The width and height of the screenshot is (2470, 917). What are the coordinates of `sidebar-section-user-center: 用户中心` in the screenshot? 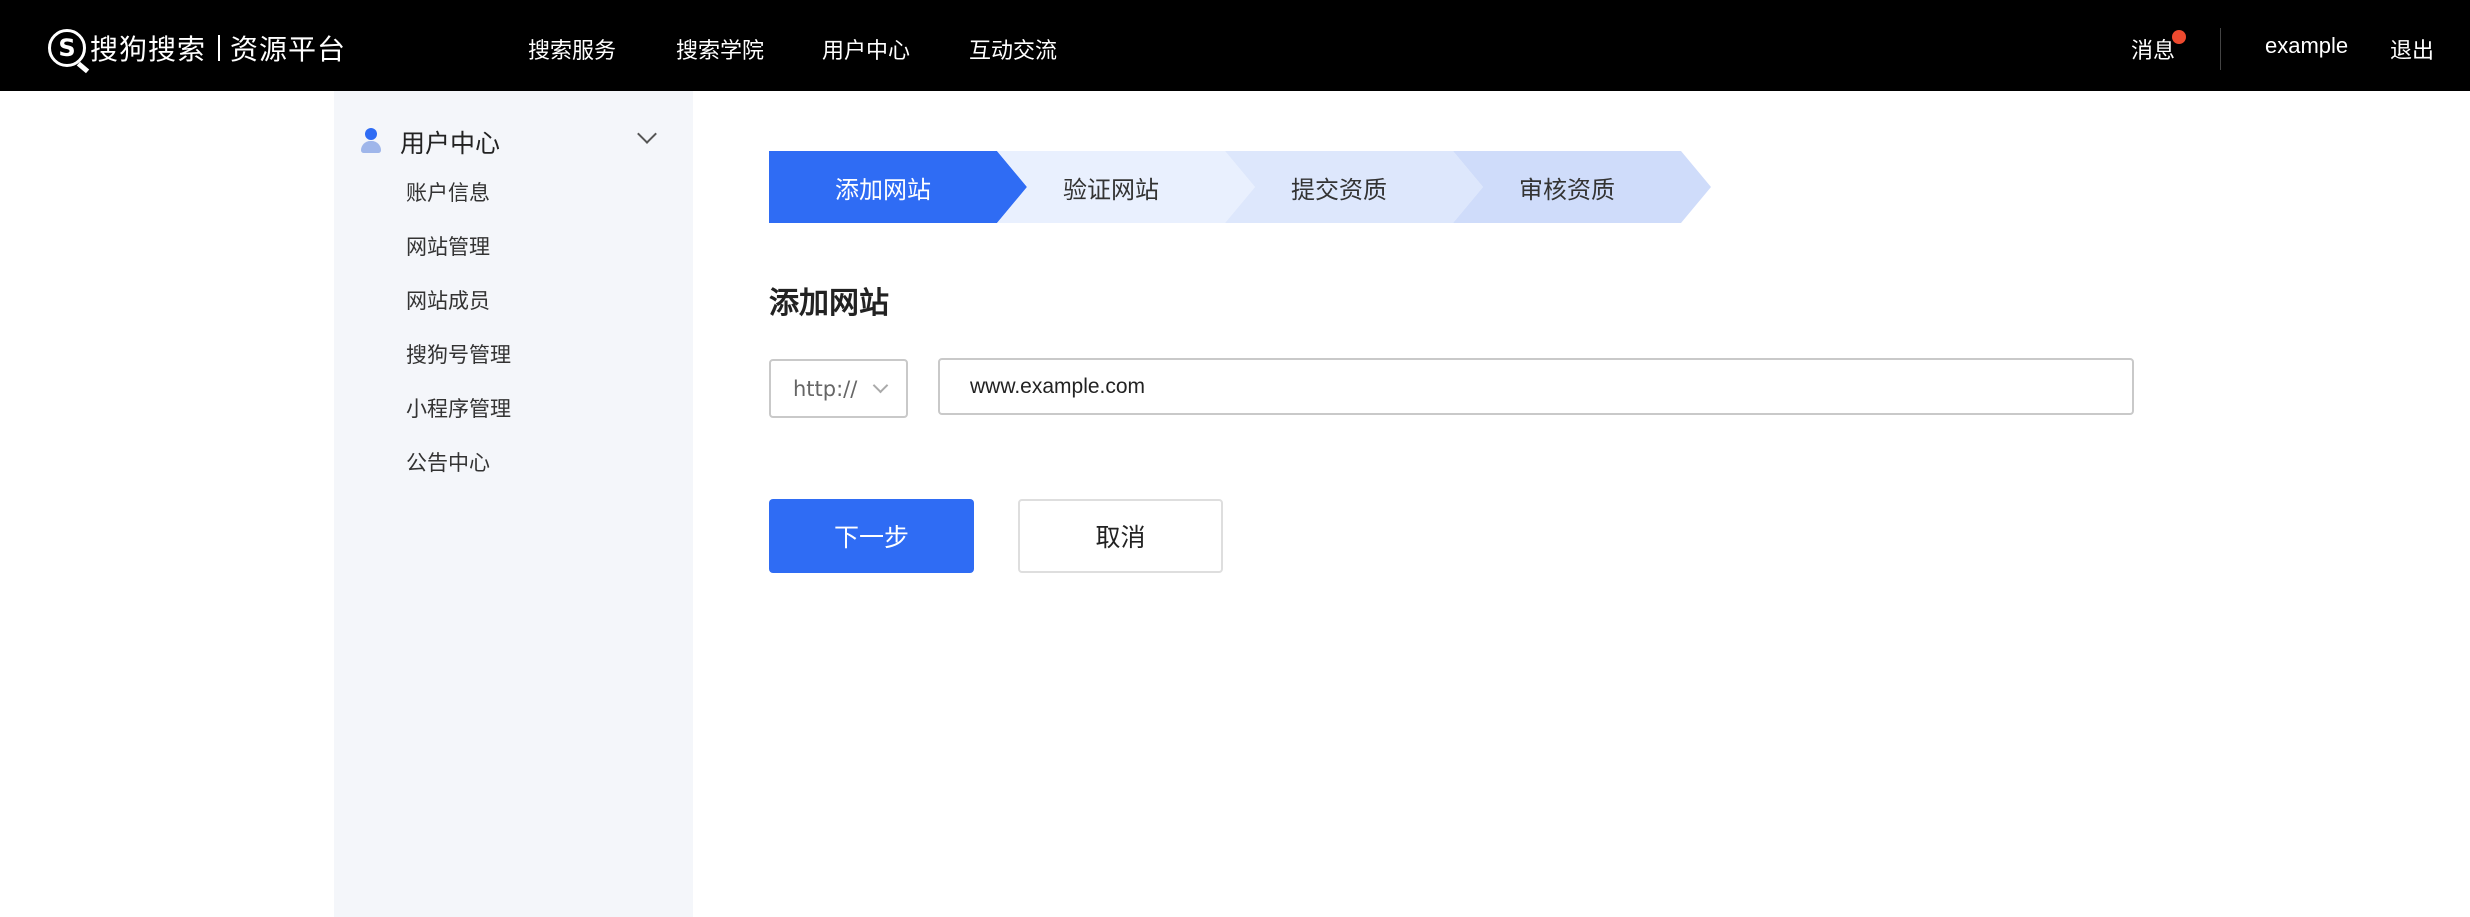 It's located at (513, 141).